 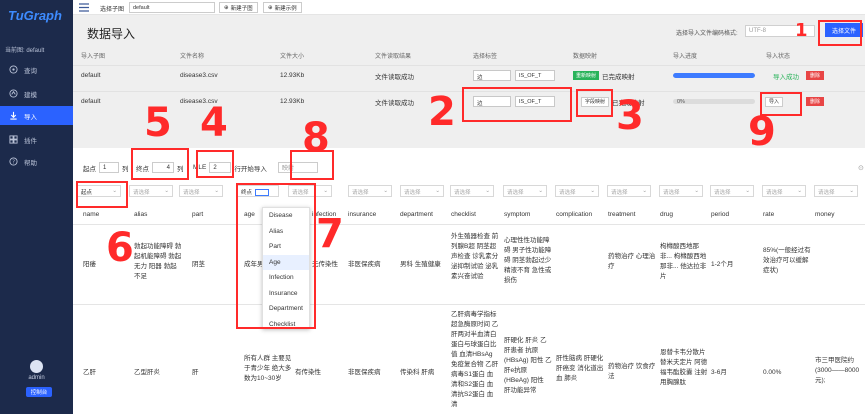 What do you see at coordinates (485, 56) in the screenshot?
I see `header-cell: 选择标签` at bounding box center [485, 56].